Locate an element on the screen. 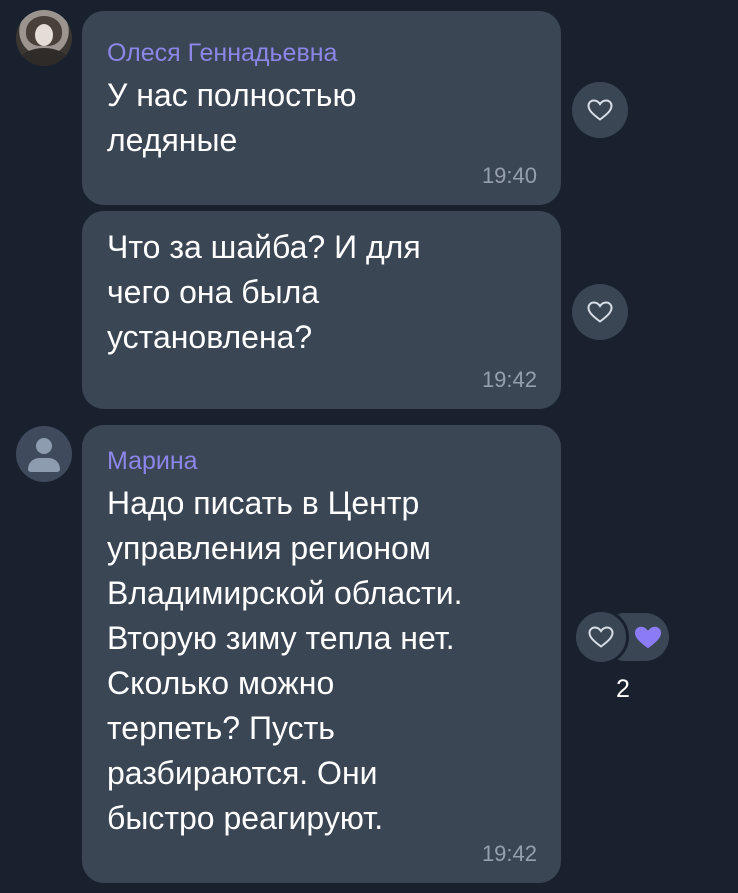 The image size is (738, 893). message-text: У нас полностью ледяные is located at coordinates (232, 117).